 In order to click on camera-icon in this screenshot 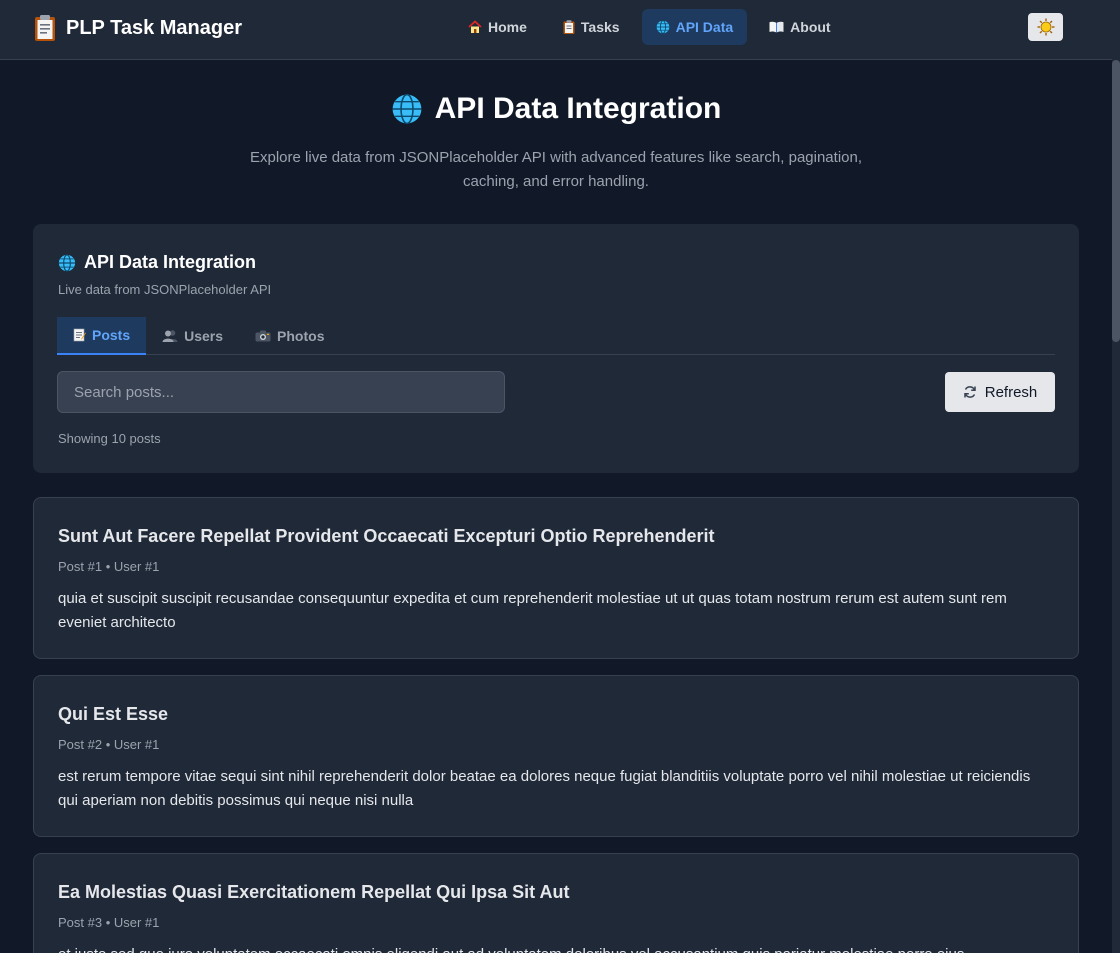, I will do `click(263, 335)`.